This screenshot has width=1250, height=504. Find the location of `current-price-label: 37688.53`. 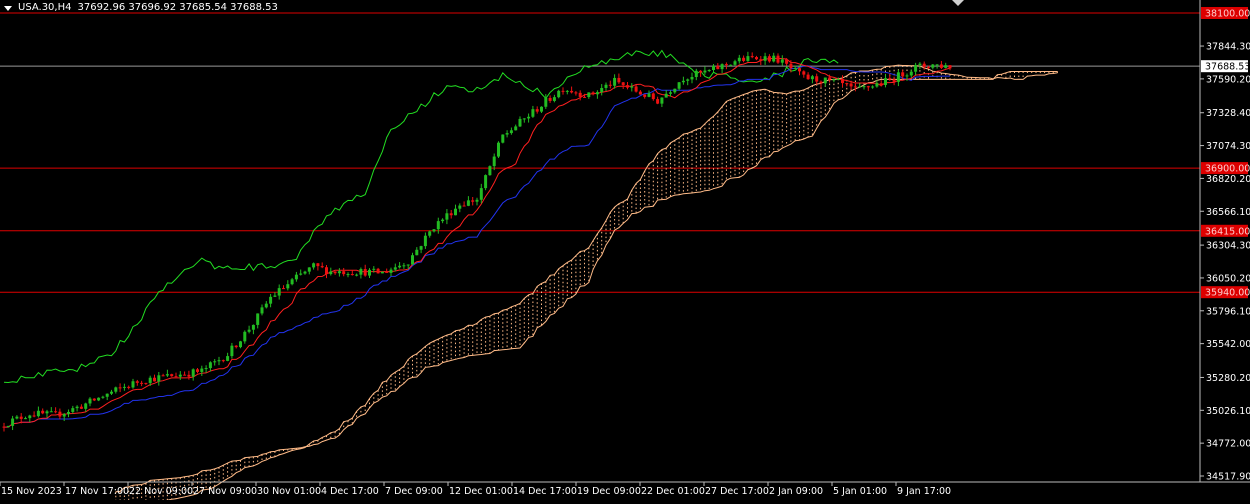

current-price-label: 37688.53 is located at coordinates (1227, 67).